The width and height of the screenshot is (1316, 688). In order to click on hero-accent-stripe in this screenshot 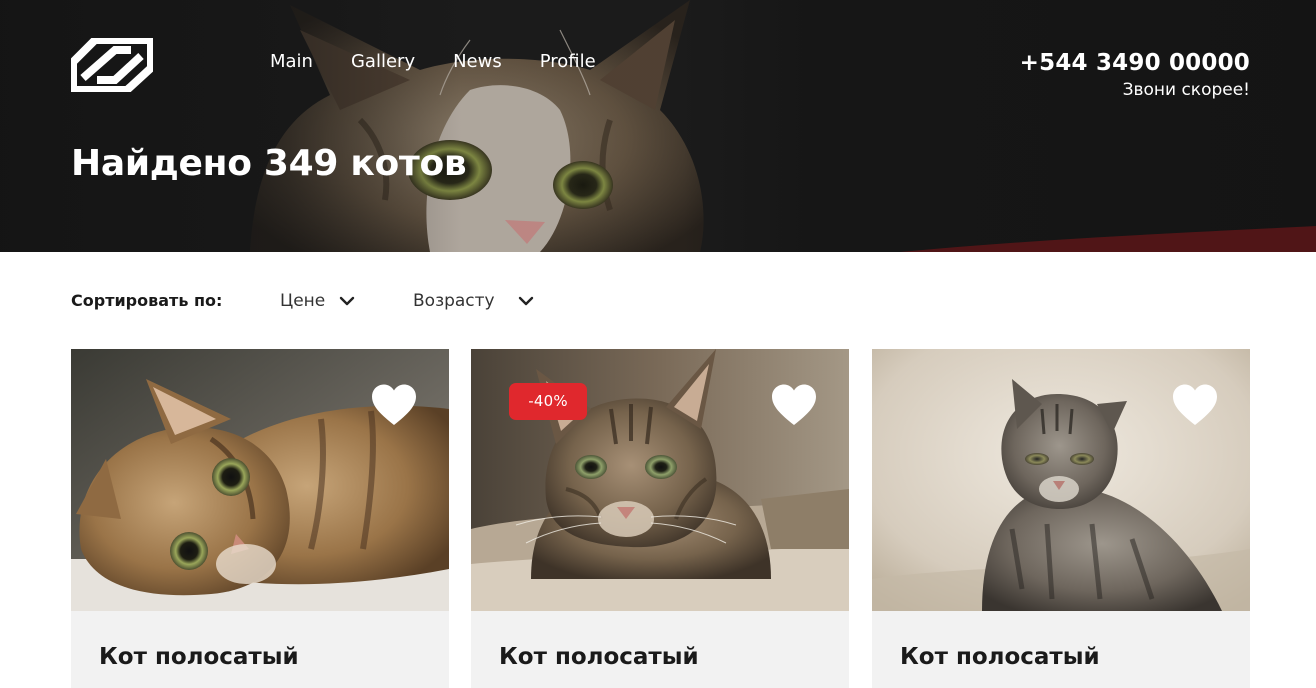, I will do `click(1108, 239)`.